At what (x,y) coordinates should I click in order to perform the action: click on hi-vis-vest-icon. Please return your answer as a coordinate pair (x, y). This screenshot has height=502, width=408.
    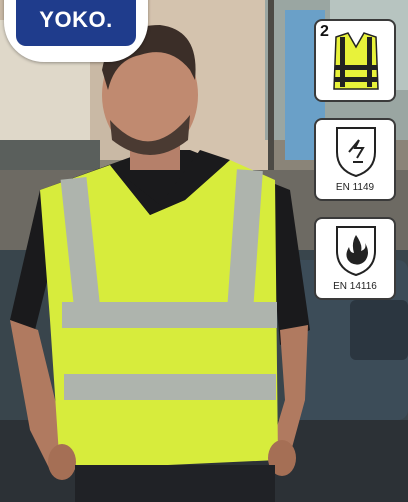
    Looking at the image, I should click on (356, 61).